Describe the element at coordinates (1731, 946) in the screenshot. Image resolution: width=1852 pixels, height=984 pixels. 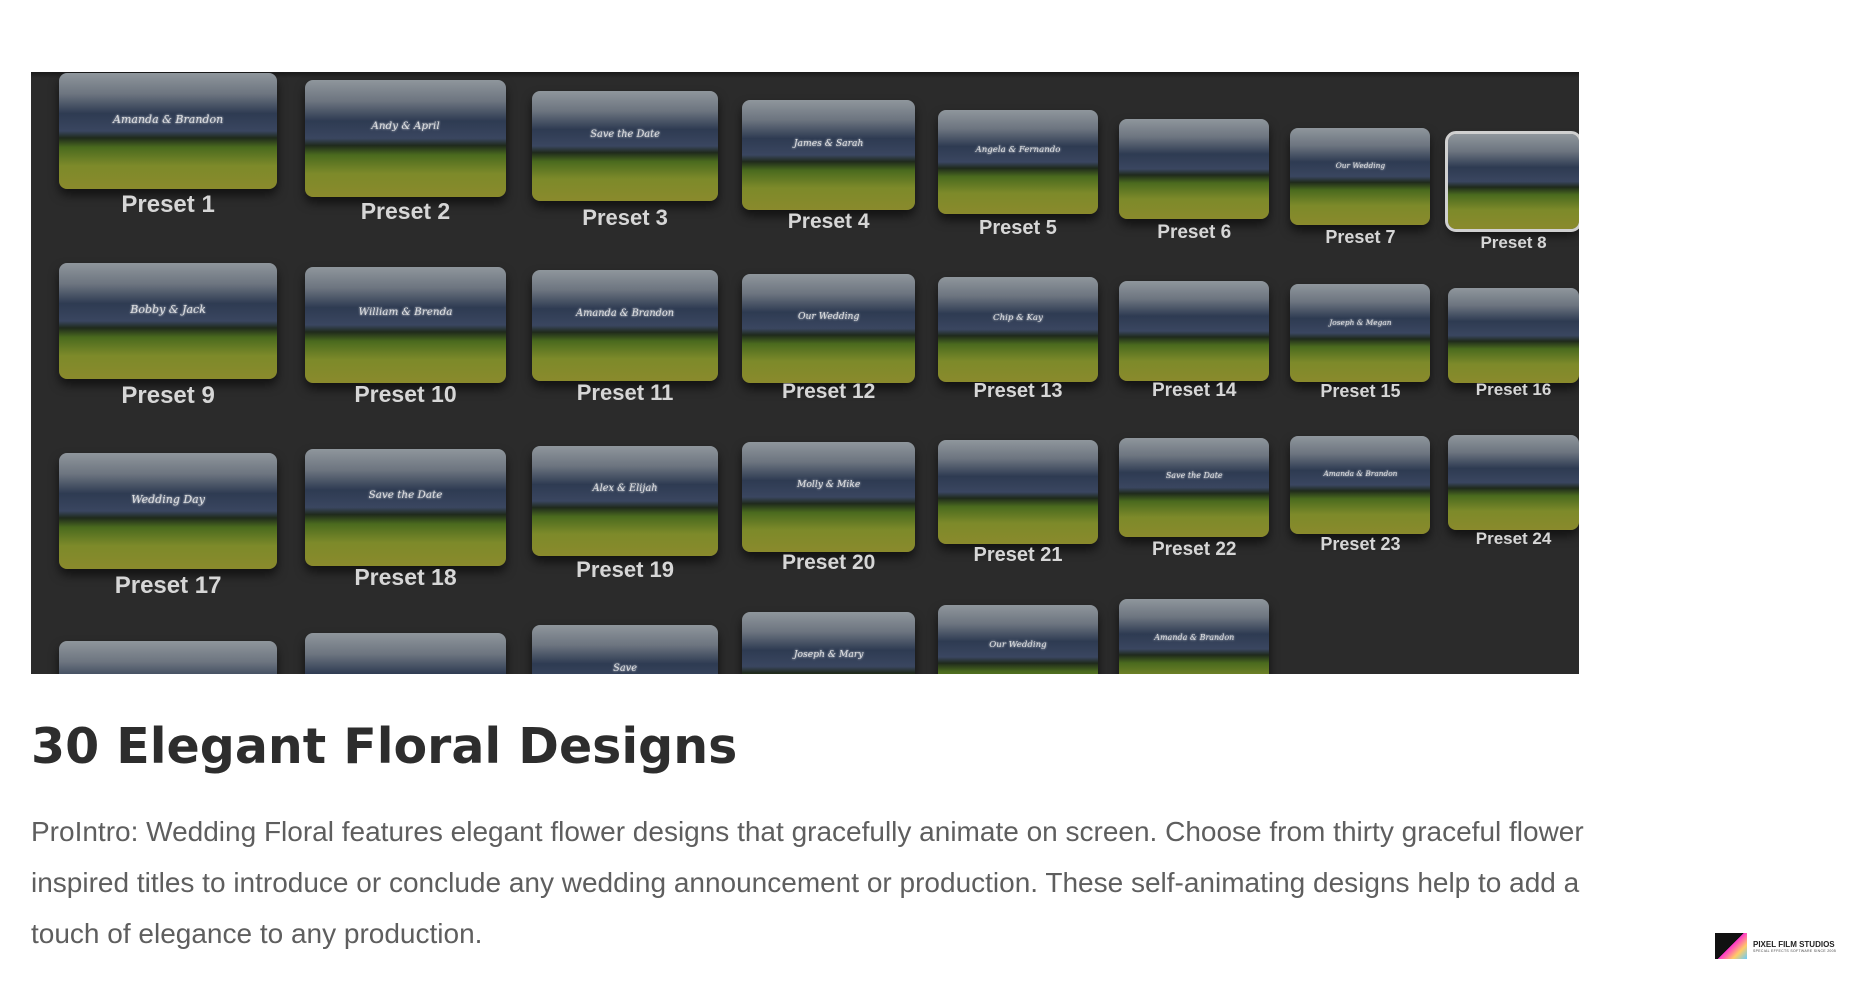
I see `film-strip-logo-icon` at that location.